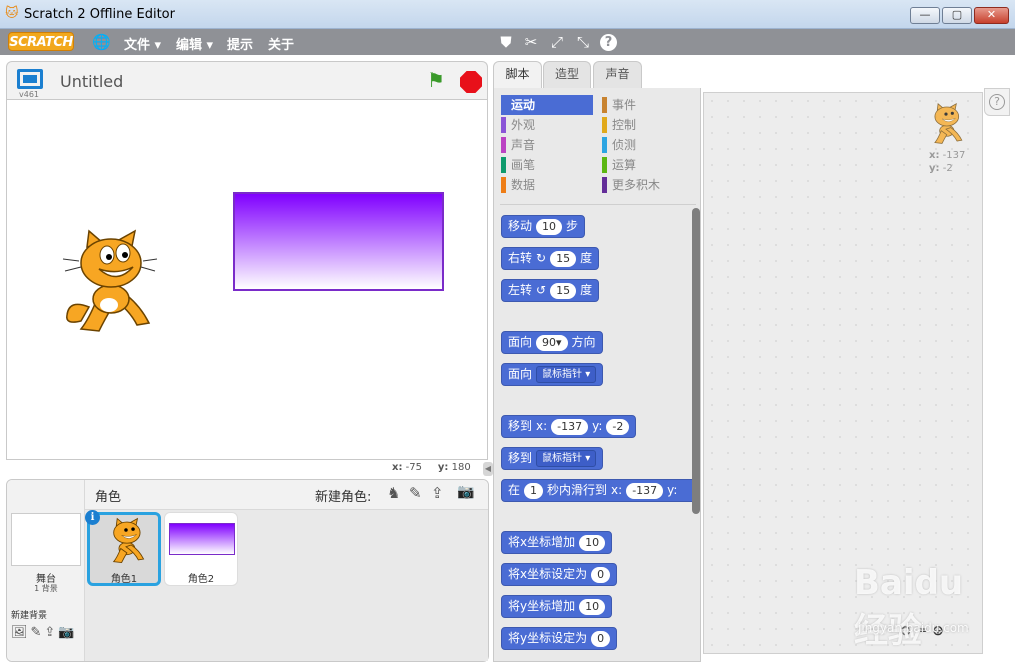  I want to click on block-point-towards: 面向 鼠标指针 ▾, so click(552, 374).